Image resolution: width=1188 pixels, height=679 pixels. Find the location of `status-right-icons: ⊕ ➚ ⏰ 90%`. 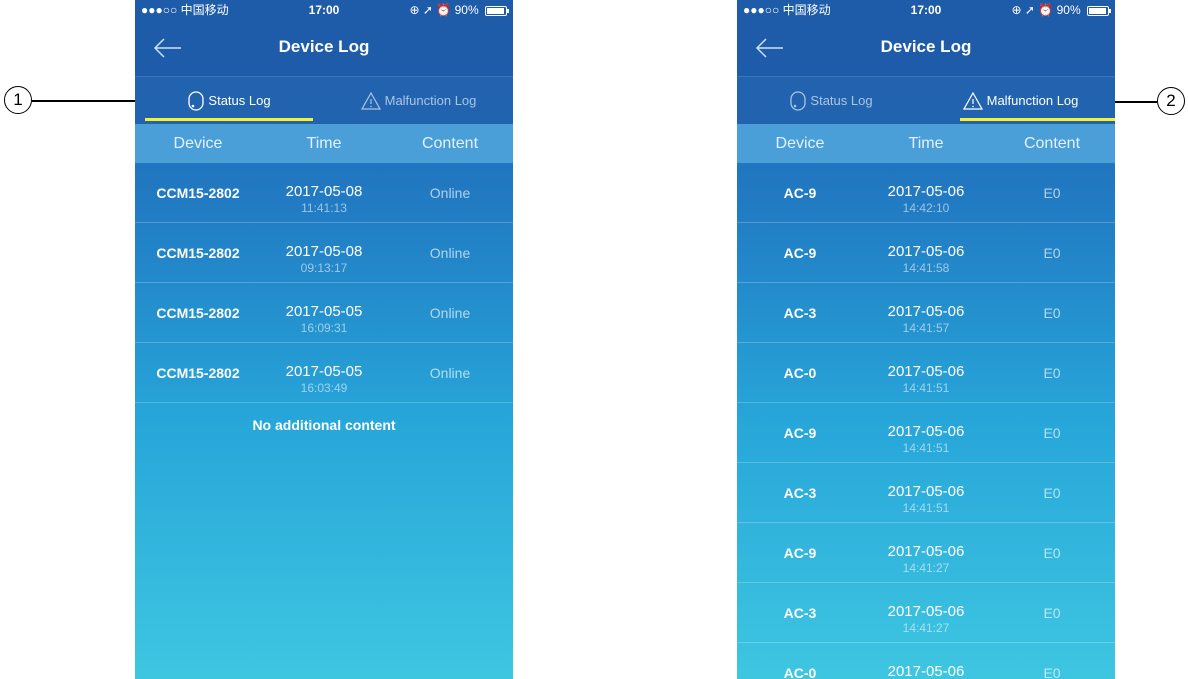

status-right-icons: ⊕ ➚ ⏰ 90% is located at coordinates (1061, 10).